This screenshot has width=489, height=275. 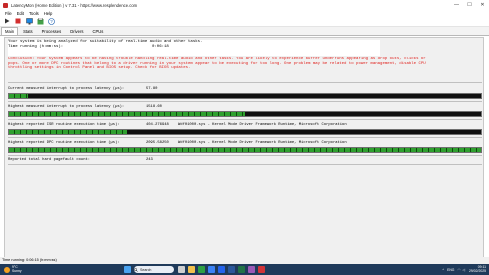 I want to click on export-icon, so click(x=40, y=21).